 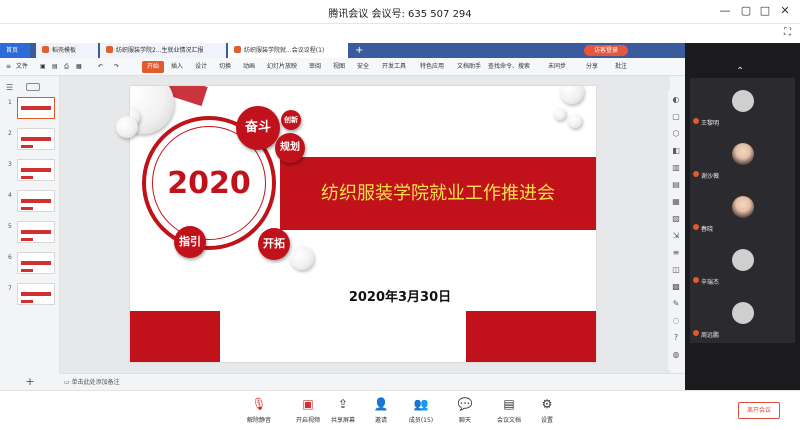 What do you see at coordinates (469, 67) in the screenshot?
I see `menu-assistant: 文档助手` at bounding box center [469, 67].